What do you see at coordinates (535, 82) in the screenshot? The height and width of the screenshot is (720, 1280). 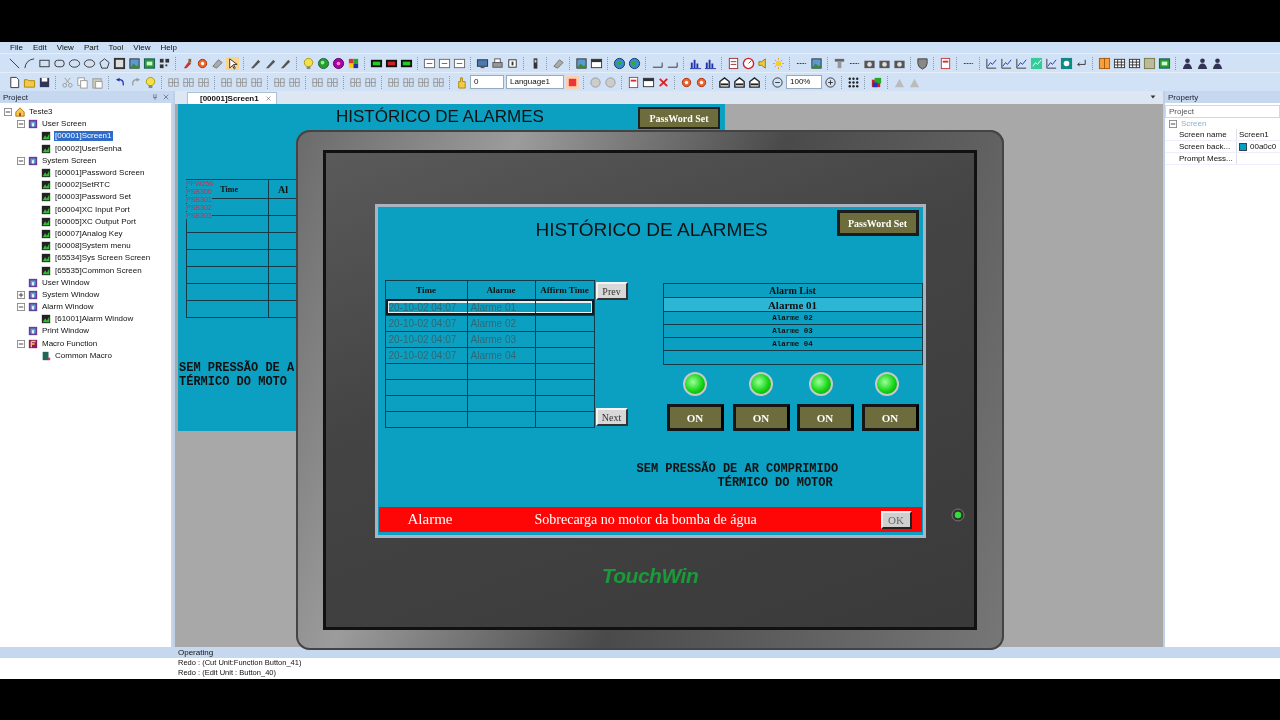 I see `language-dropdown: Language1` at bounding box center [535, 82].